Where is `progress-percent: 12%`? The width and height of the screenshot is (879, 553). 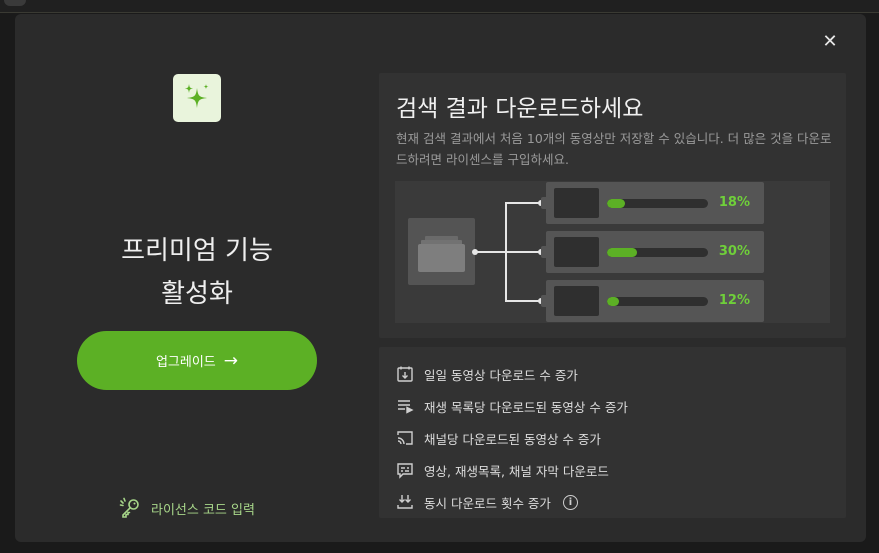 progress-percent: 12% is located at coordinates (734, 300).